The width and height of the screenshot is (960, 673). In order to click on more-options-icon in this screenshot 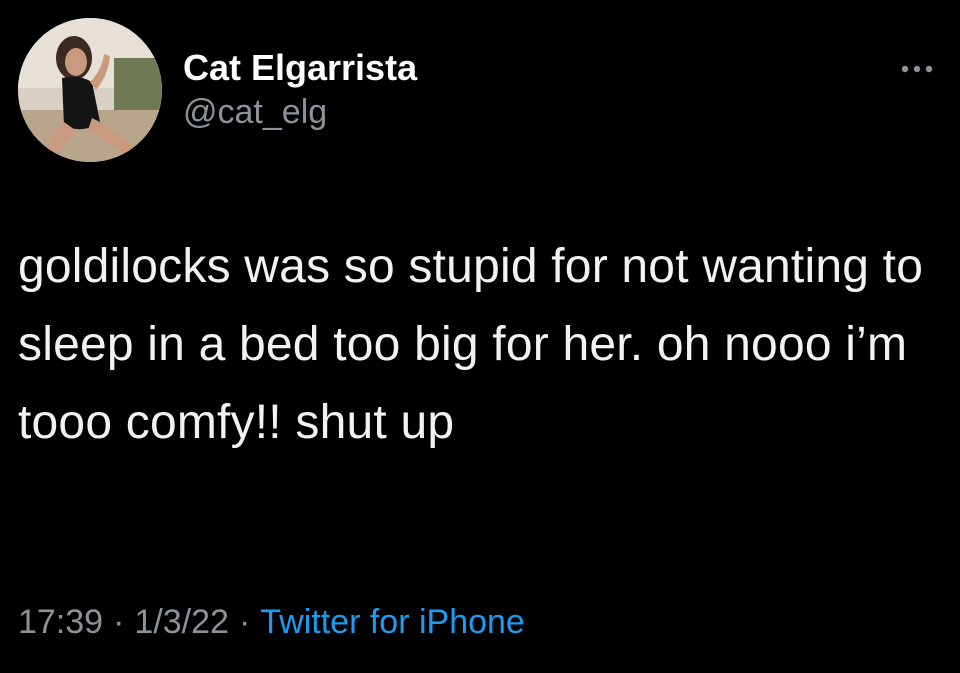, I will do `click(917, 69)`.